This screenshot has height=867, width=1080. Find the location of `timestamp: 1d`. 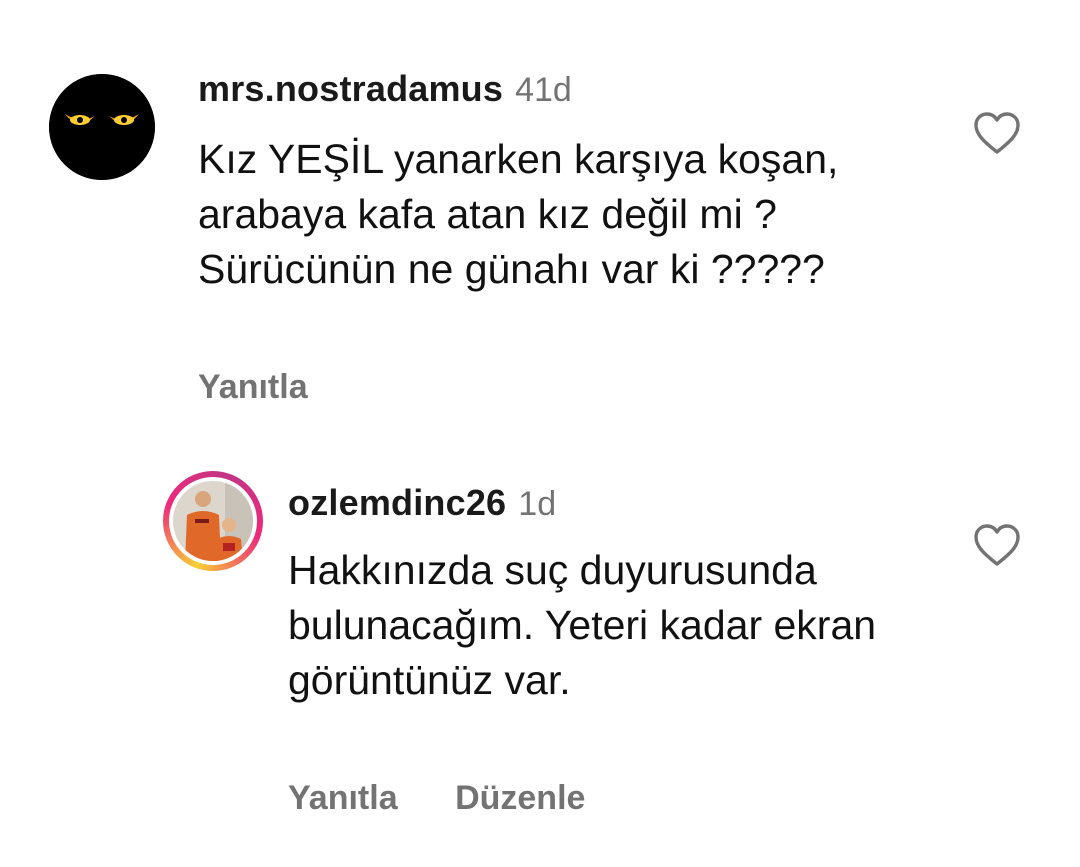

timestamp: 1d is located at coordinates (537, 504).